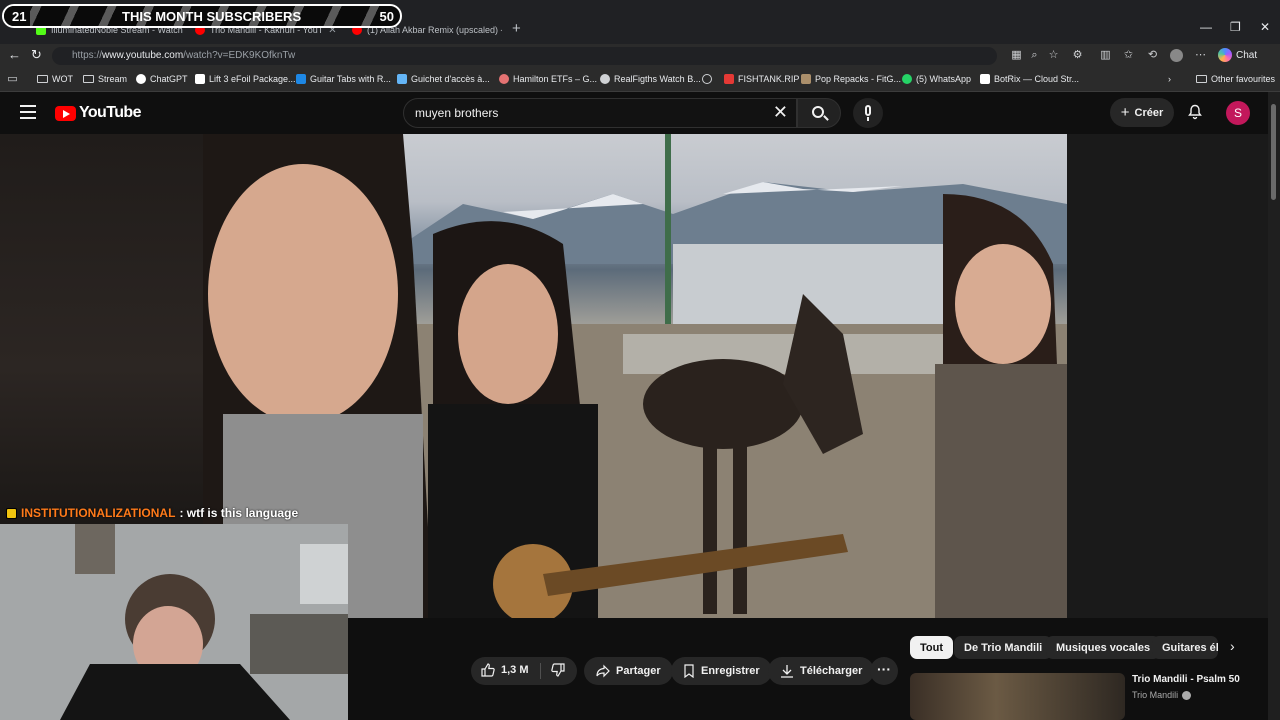  Describe the element at coordinates (301, 79) in the screenshot. I see `tabs-icon` at that location.